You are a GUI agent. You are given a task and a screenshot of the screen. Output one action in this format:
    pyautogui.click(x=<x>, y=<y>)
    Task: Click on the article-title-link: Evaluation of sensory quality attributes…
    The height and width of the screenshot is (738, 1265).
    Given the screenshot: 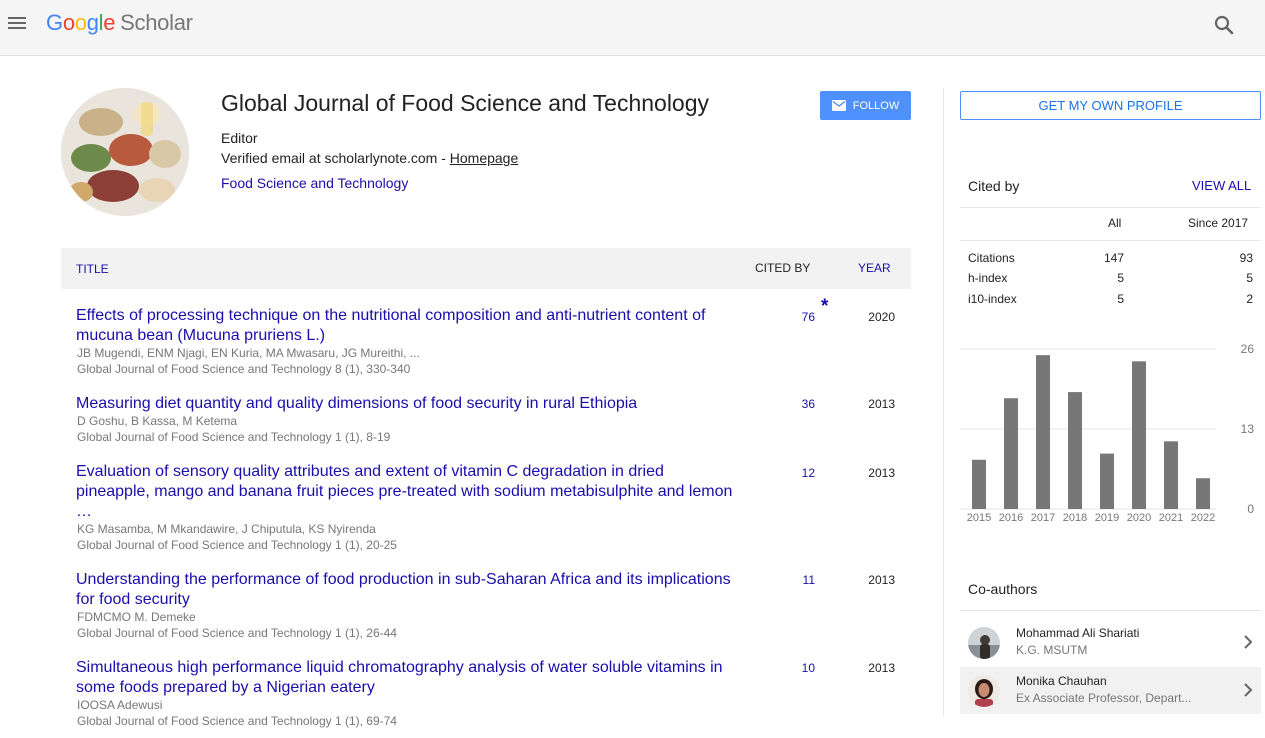 What is the action you would take?
    pyautogui.click(x=408, y=492)
    